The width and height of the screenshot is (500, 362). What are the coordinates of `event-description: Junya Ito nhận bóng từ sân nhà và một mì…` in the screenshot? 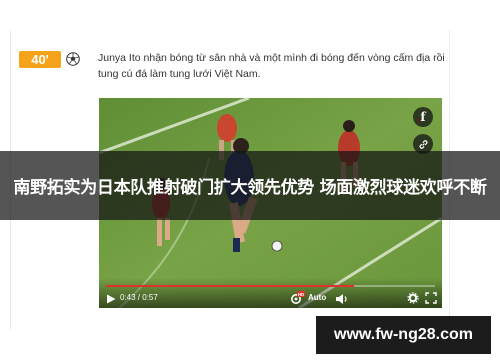 It's located at (271, 66).